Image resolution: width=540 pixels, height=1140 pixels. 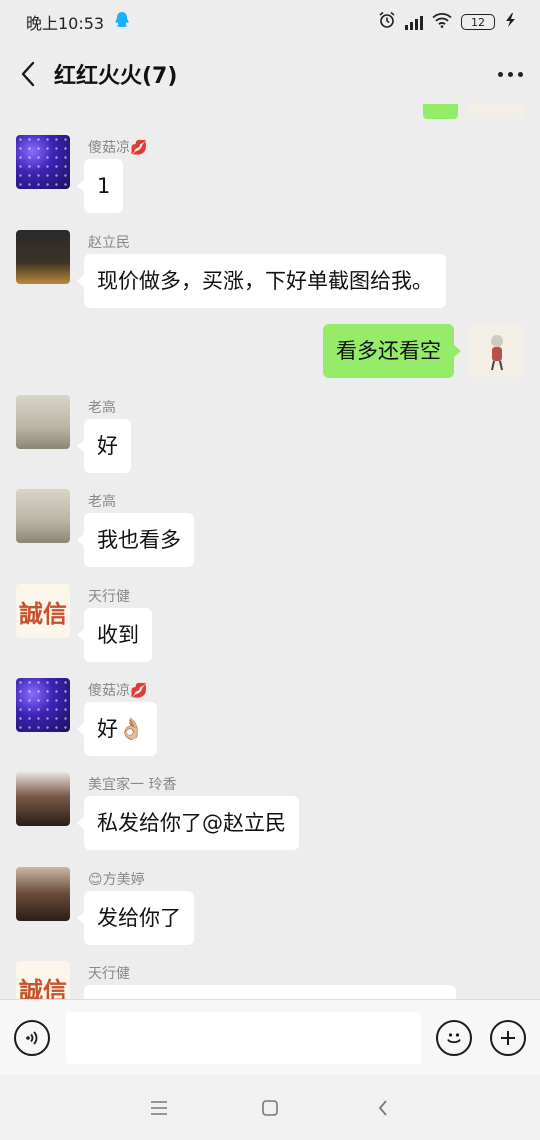 What do you see at coordinates (188, 823) in the screenshot?
I see `message-bubble: 私发给你了@赵立民` at bounding box center [188, 823].